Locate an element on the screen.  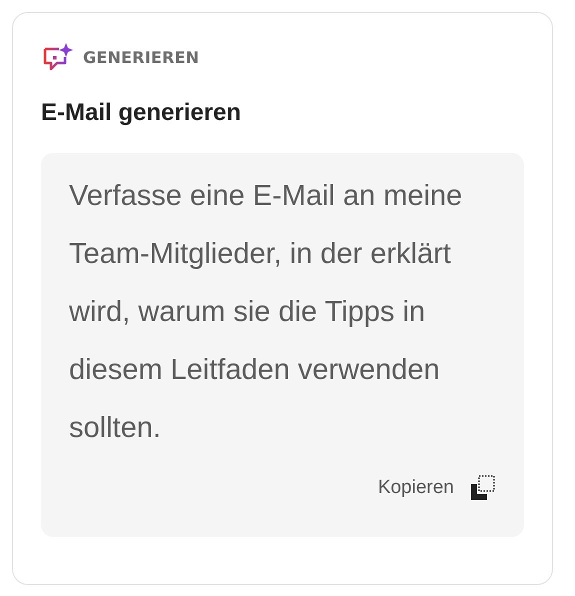
category-label: GENERIEREN is located at coordinates (141, 57).